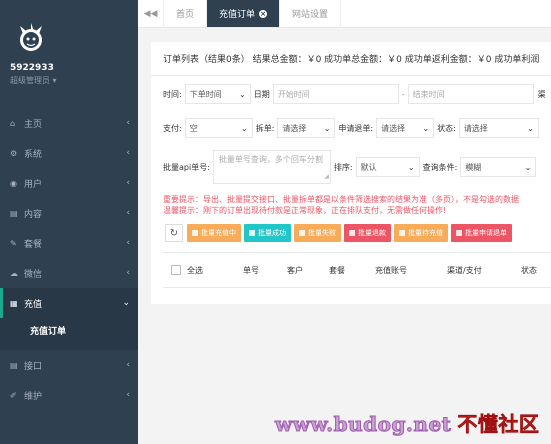 The width and height of the screenshot is (551, 444). Describe the element at coordinates (470, 94) in the screenshot. I see `end-time-input: 结束时间` at that location.